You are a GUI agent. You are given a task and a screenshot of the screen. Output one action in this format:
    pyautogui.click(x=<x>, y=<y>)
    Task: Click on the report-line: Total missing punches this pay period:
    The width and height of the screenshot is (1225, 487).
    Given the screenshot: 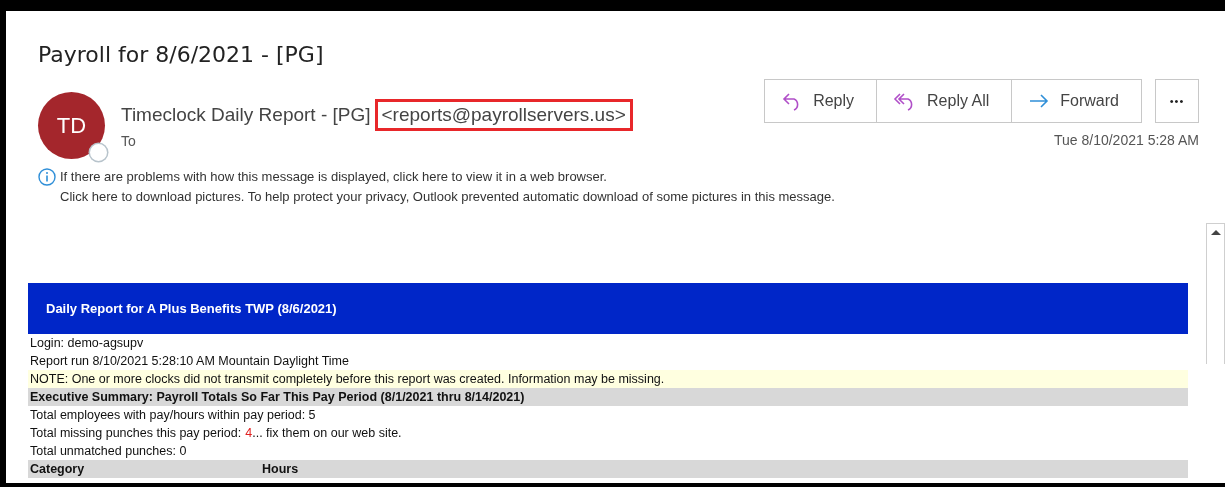 What is the action you would take?
    pyautogui.click(x=136, y=433)
    